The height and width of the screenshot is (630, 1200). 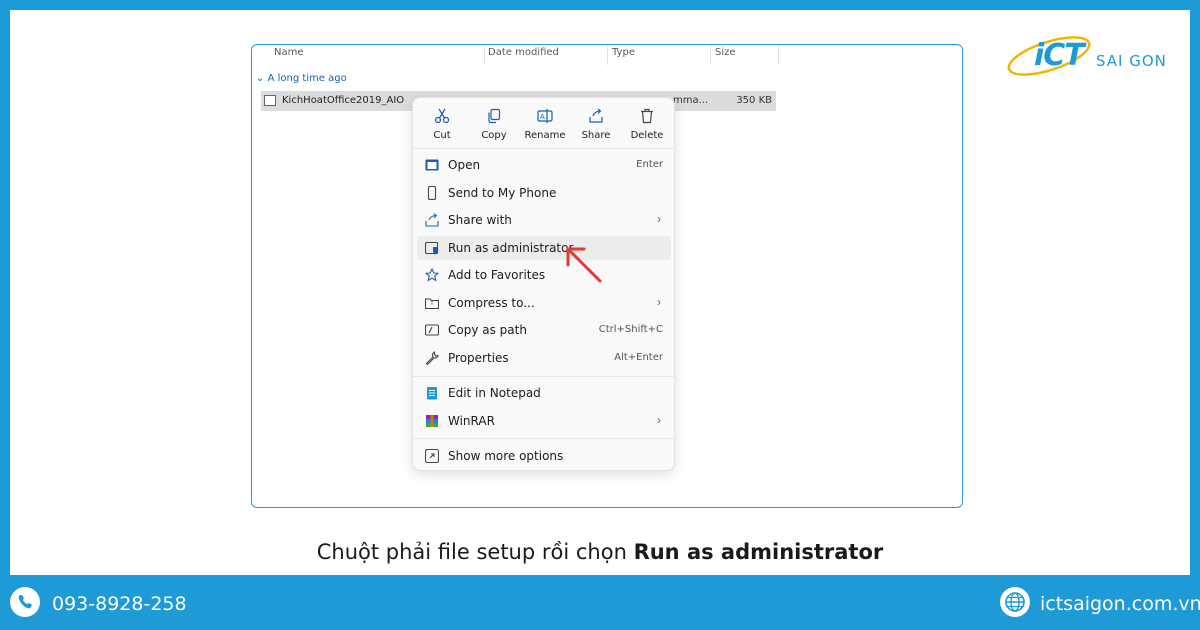 What do you see at coordinates (432, 456) in the screenshot?
I see `more-options-icon` at bounding box center [432, 456].